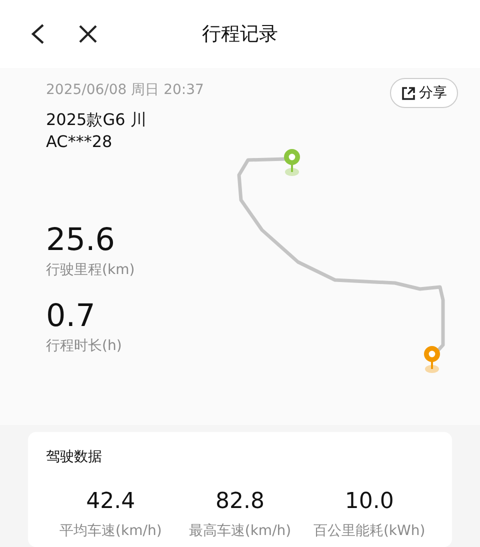 The height and width of the screenshot is (547, 480). Describe the element at coordinates (79, 142) in the screenshot. I see `plate-number: AC***28` at that location.